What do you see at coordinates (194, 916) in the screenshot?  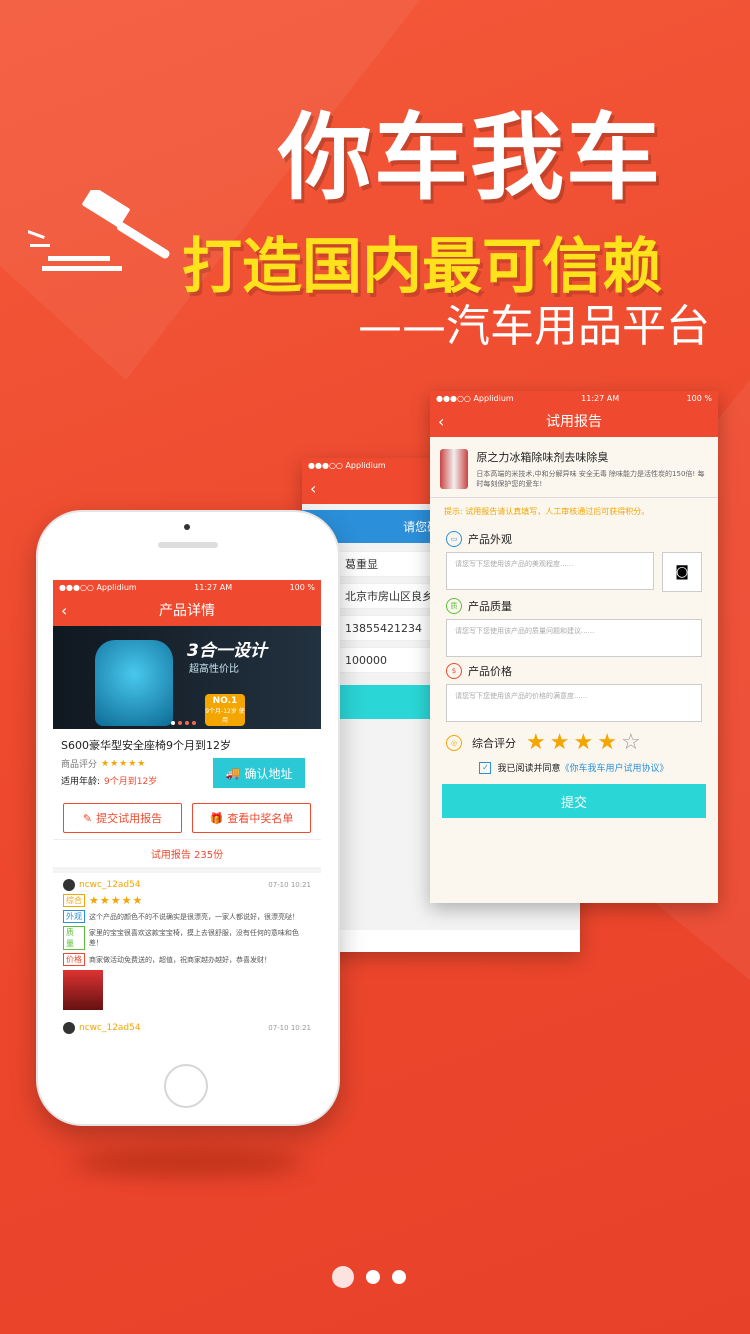 I see `review-text: 这个产品的颜色不的不说确实是很漂亮，一家人都说好，很漂亮哒！` at bounding box center [194, 916].